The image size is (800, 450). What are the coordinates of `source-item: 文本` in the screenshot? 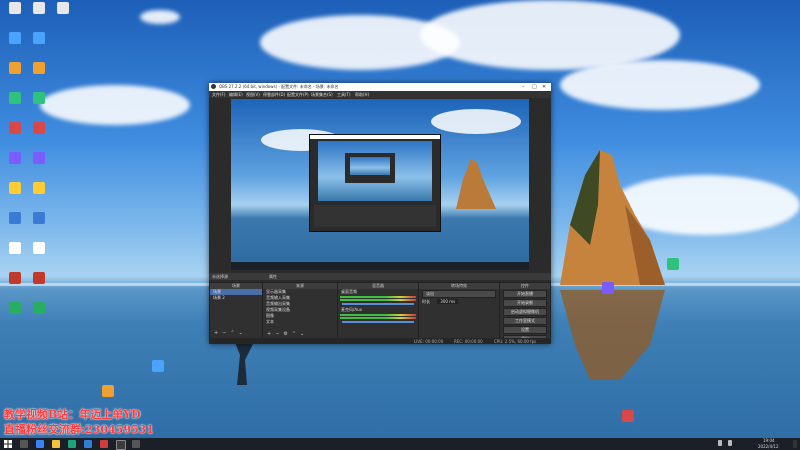 It's located at (300, 322).